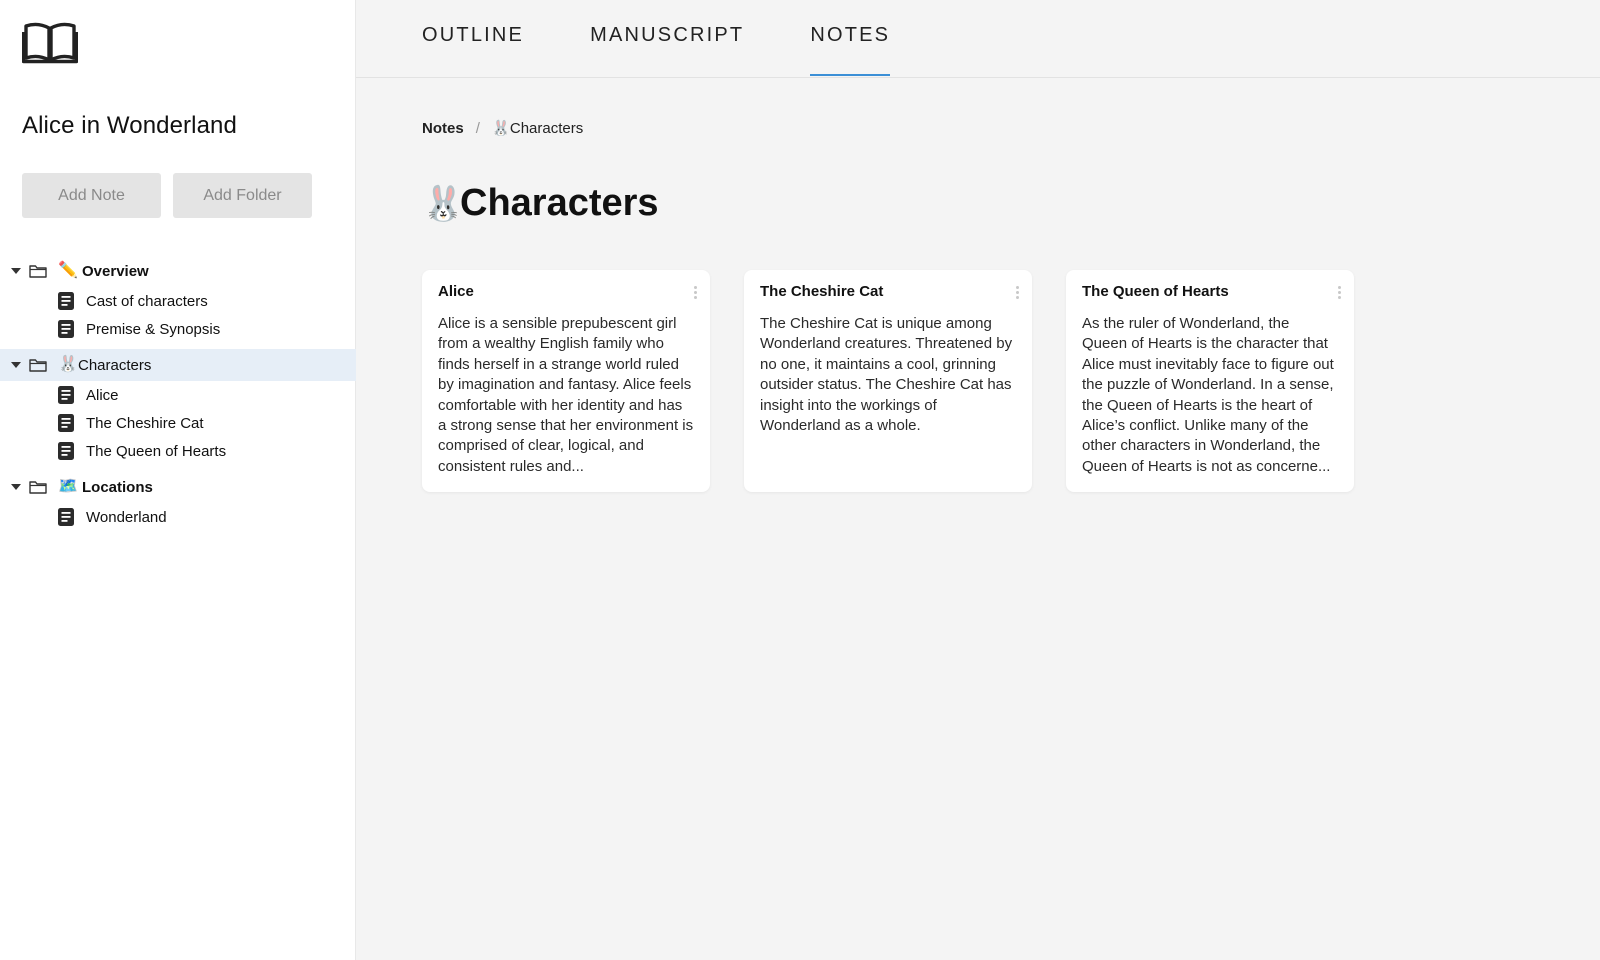 This screenshot has width=1600, height=960. What do you see at coordinates (147, 301) in the screenshot?
I see `note-label: Cast of characters` at bounding box center [147, 301].